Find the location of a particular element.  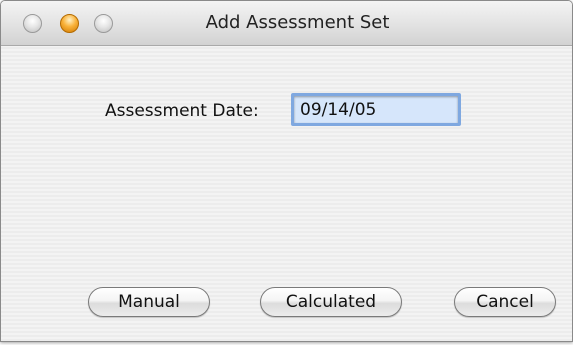

assessment-date-input is located at coordinates (376, 109).